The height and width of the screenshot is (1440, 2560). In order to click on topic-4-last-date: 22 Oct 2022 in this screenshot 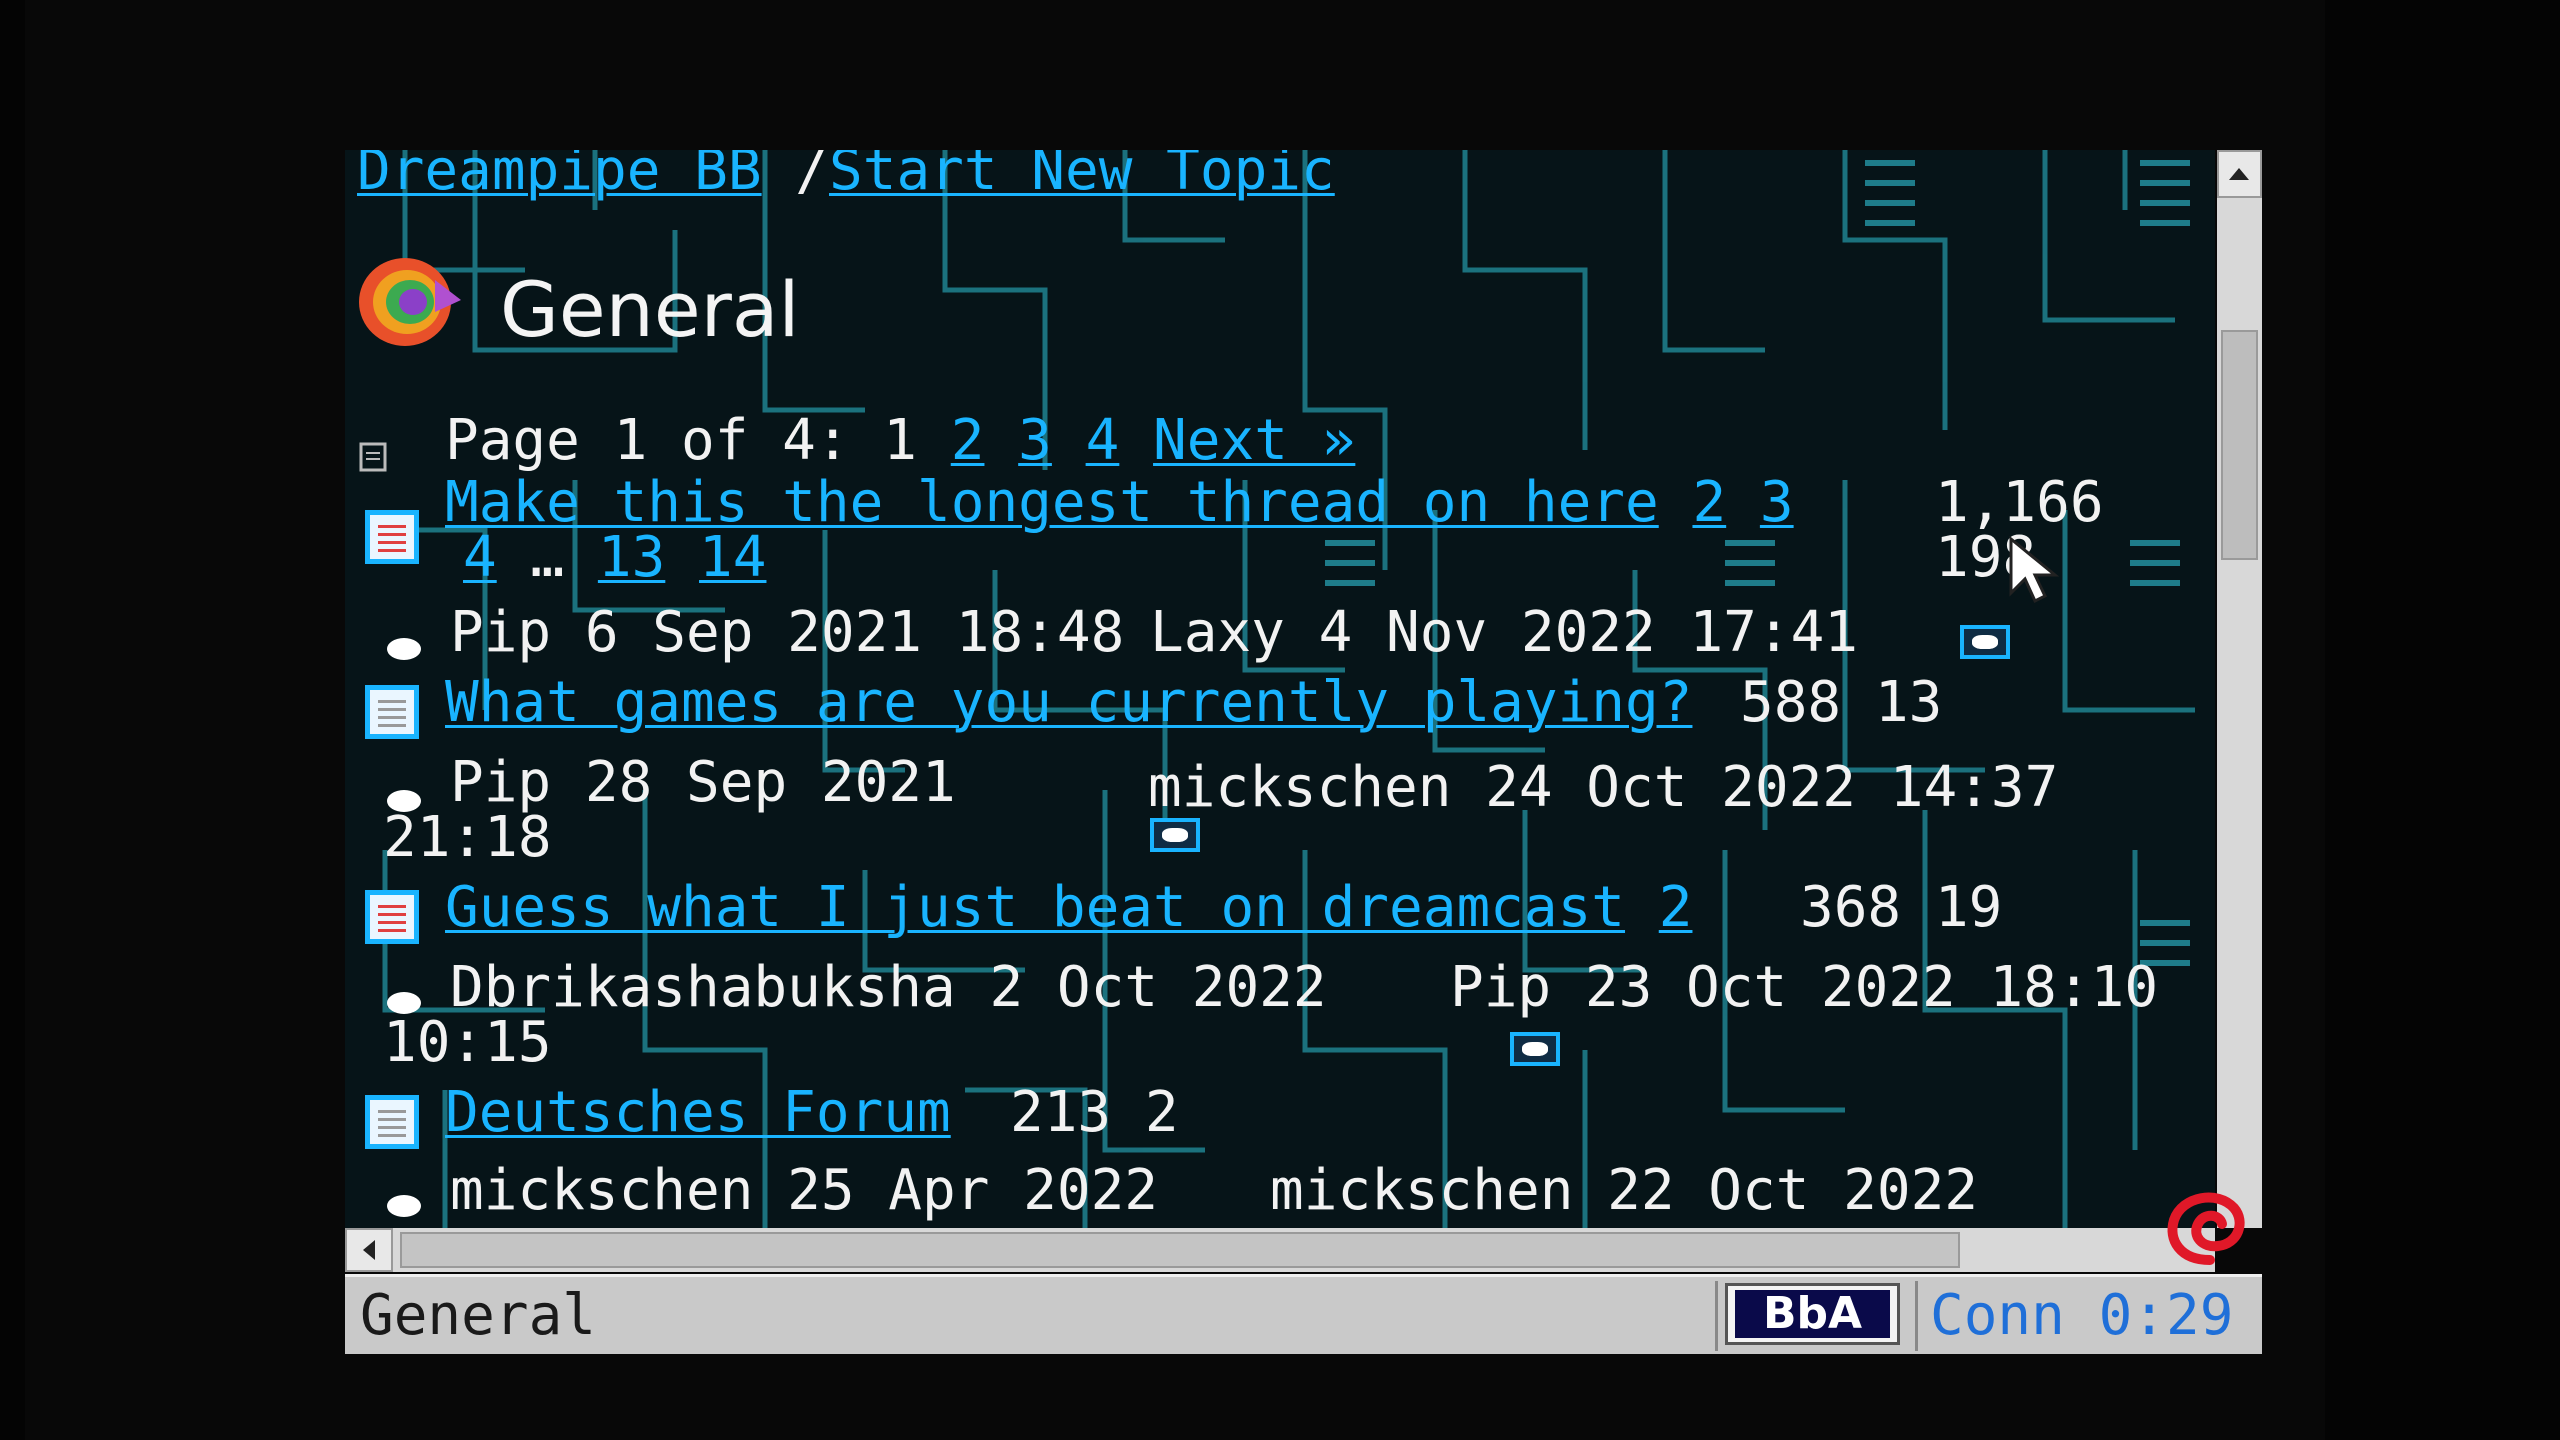, I will do `click(1793, 1190)`.